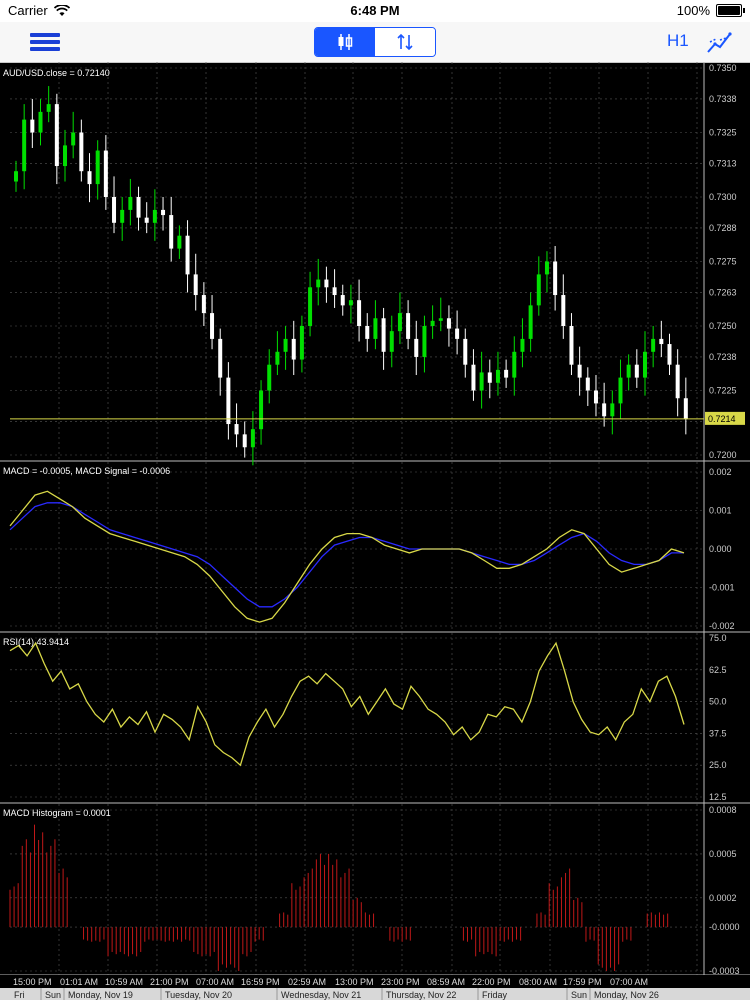 The width and height of the screenshot is (750, 1000). I want to click on macd-label: MACD = -0.0005, MACD Signal = -0.0006, so click(86, 471).